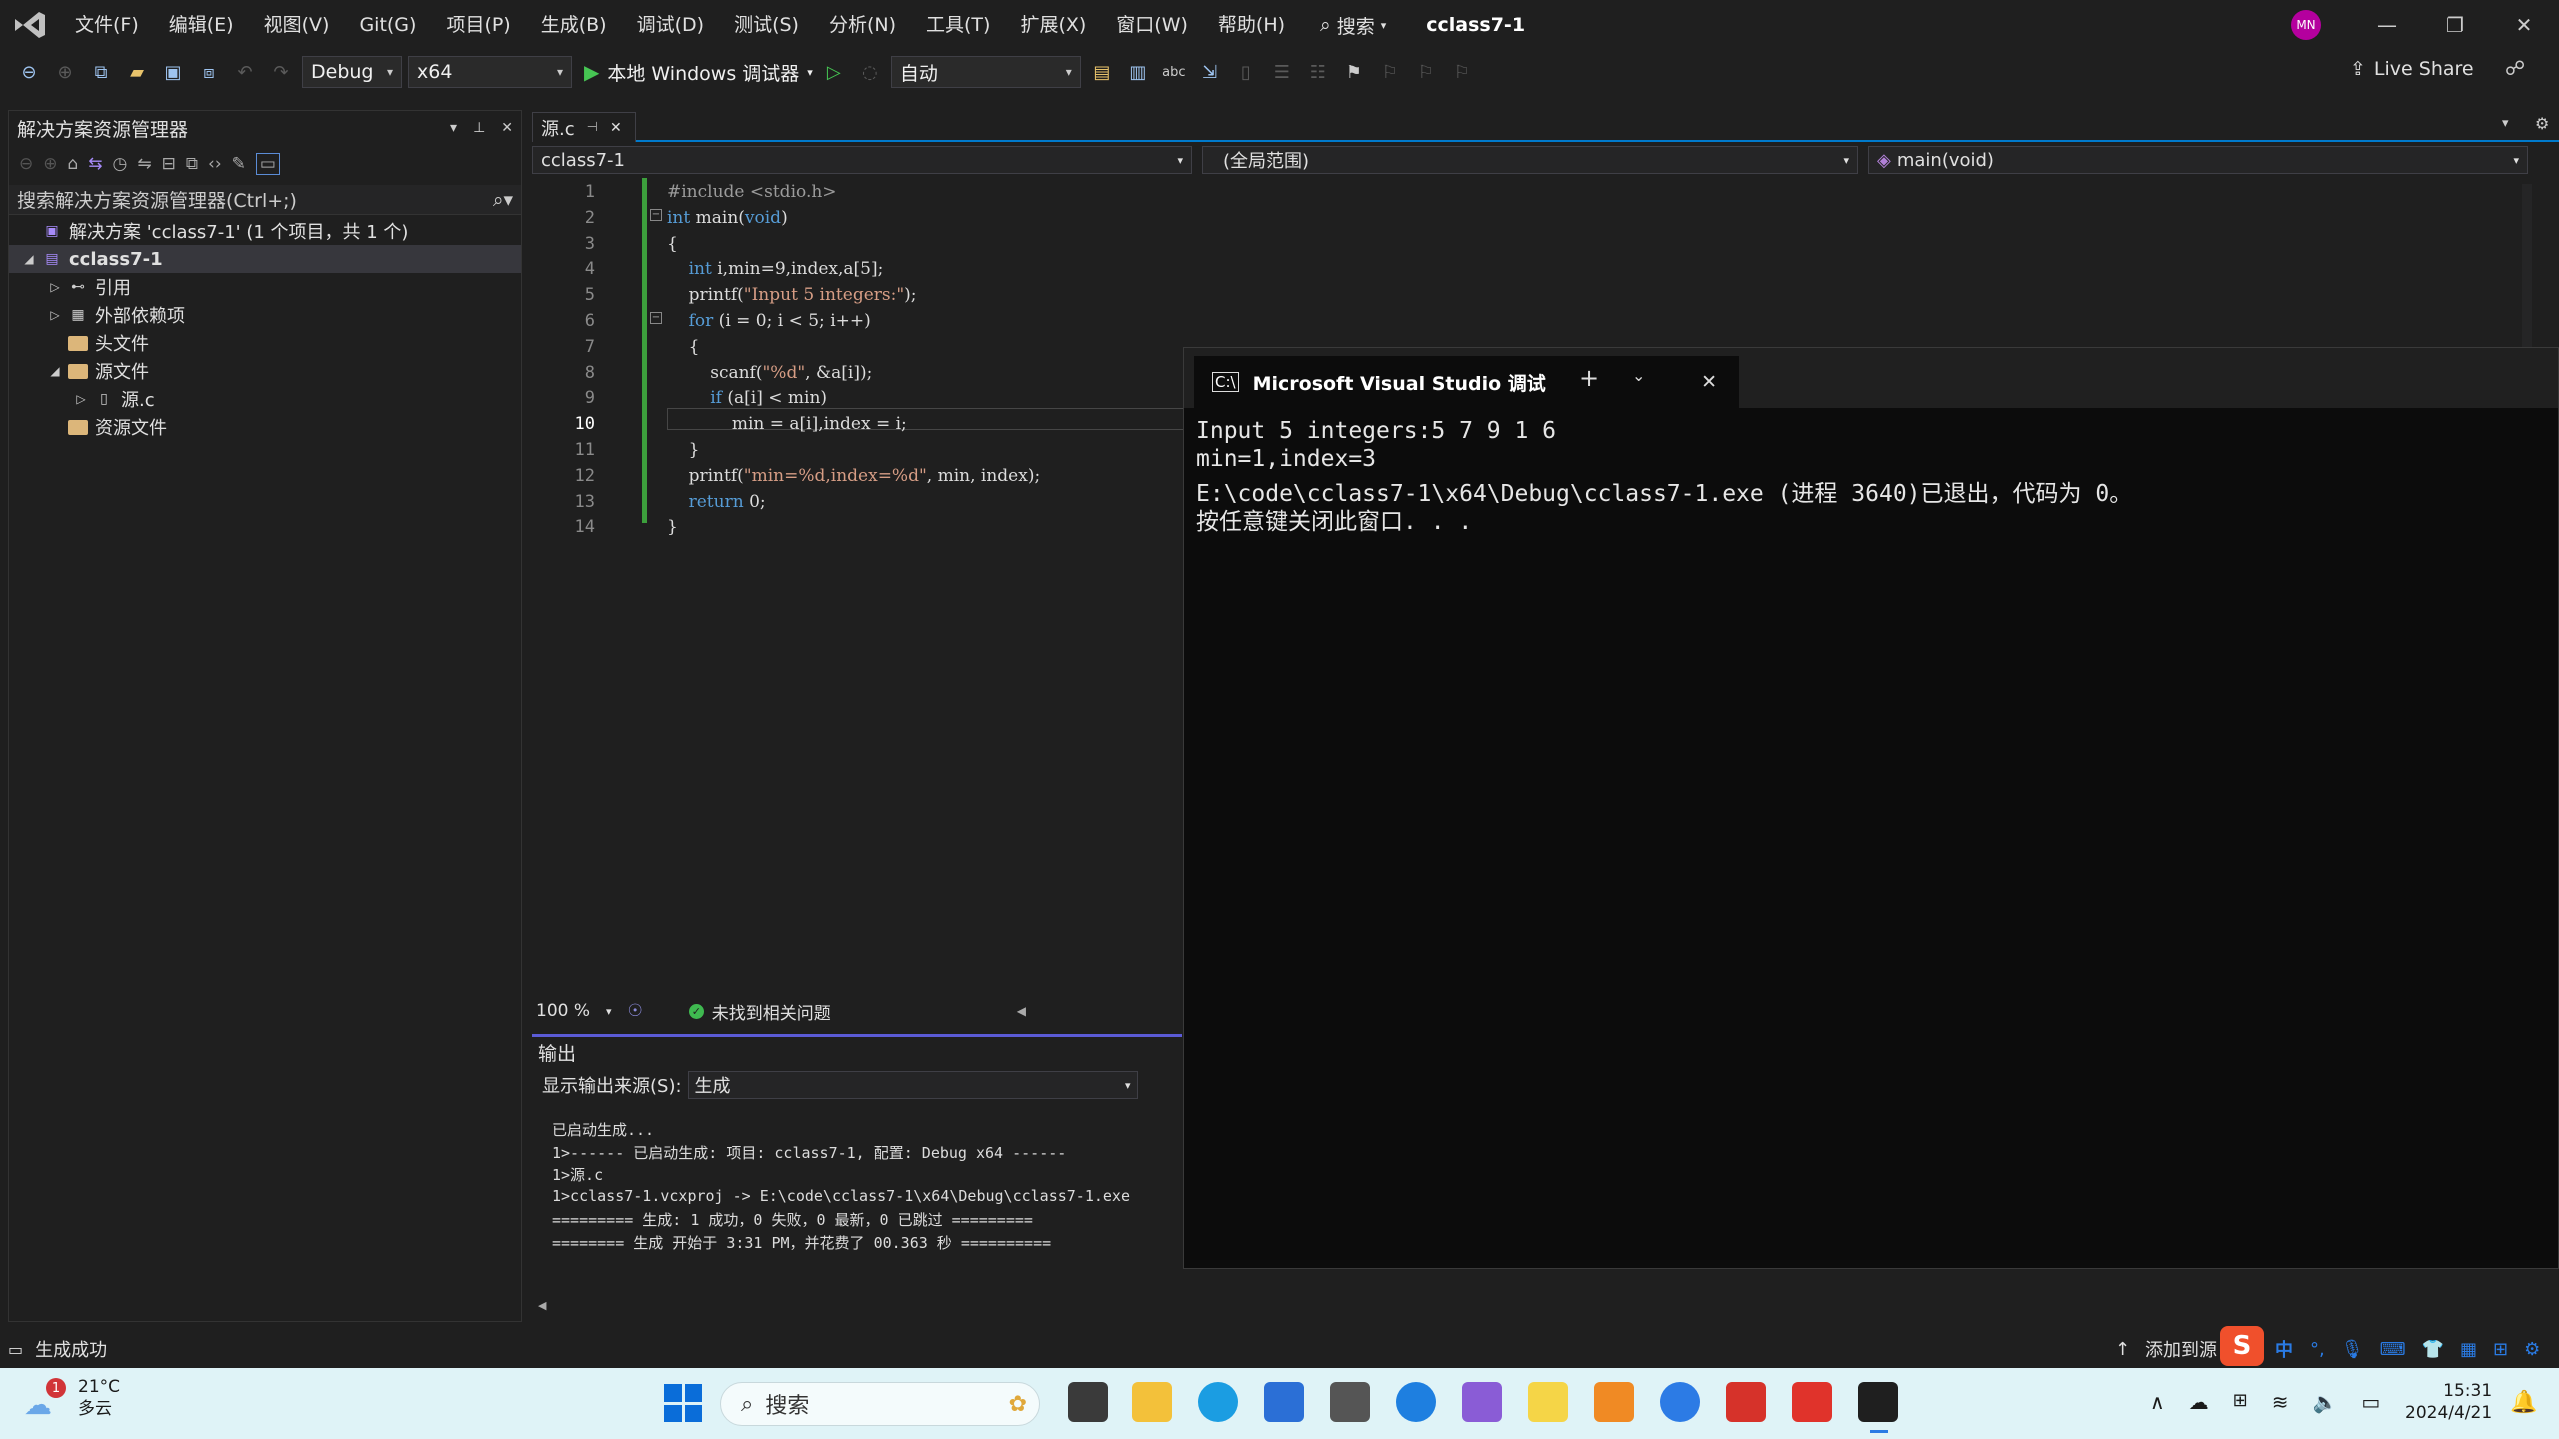 This screenshot has width=2559, height=1439. Describe the element at coordinates (2240, 1402) in the screenshot. I see `ime-indicator-icon: ⊞` at that location.